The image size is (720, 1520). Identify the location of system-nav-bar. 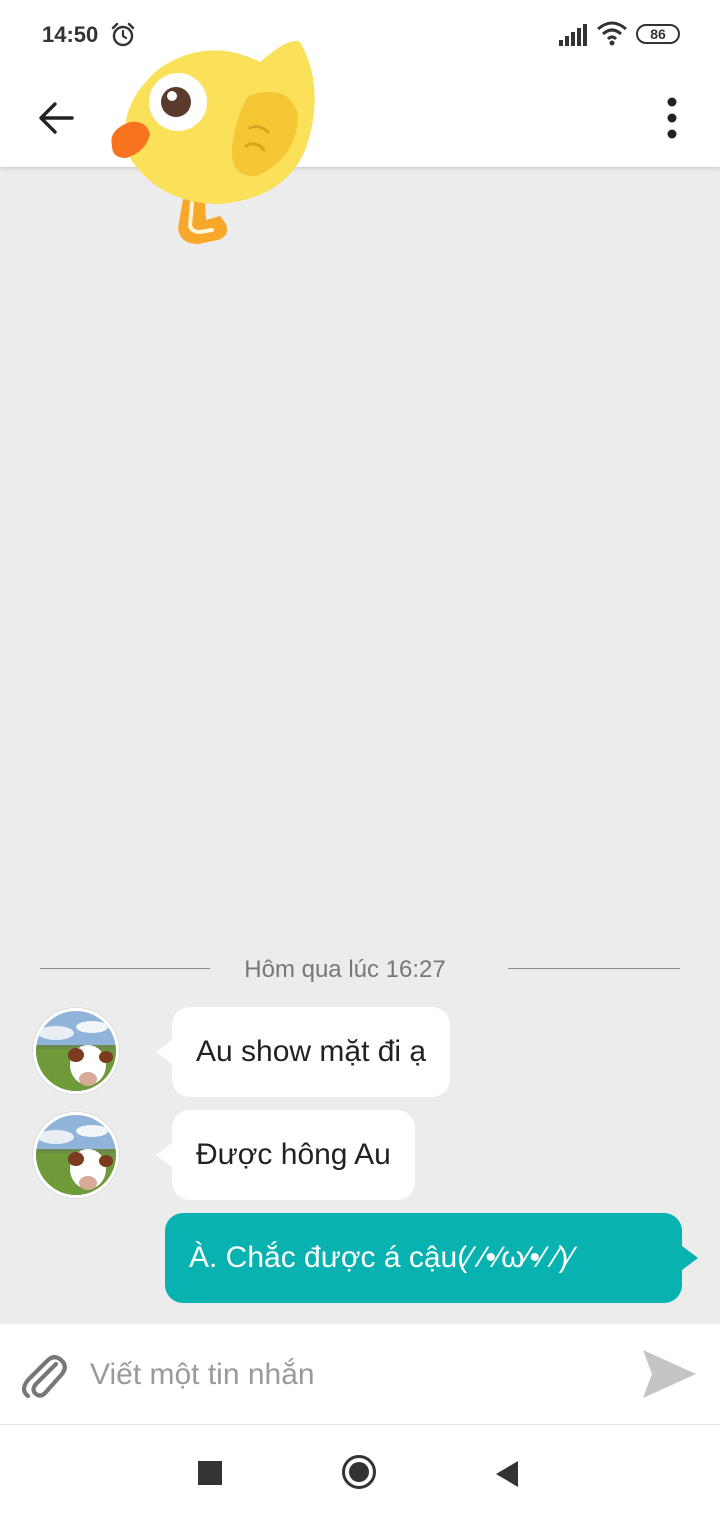
(360, 1472).